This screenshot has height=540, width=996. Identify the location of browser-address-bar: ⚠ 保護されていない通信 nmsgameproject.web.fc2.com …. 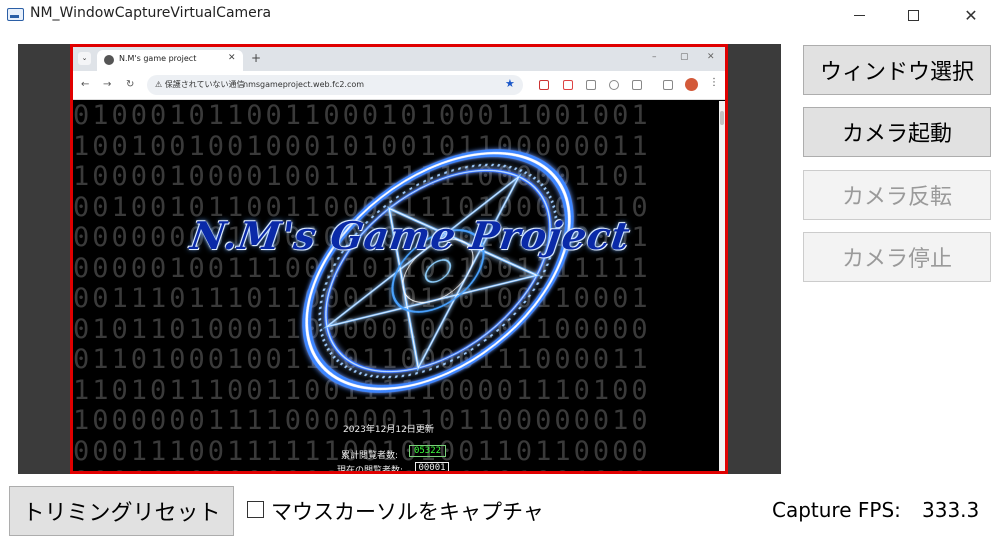
(335, 85).